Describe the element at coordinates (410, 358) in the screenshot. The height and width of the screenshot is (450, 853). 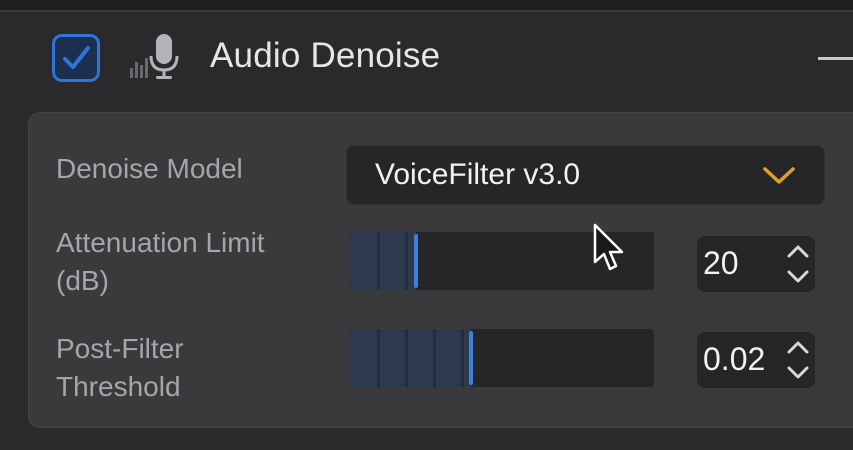
I see `slider-fill` at that location.